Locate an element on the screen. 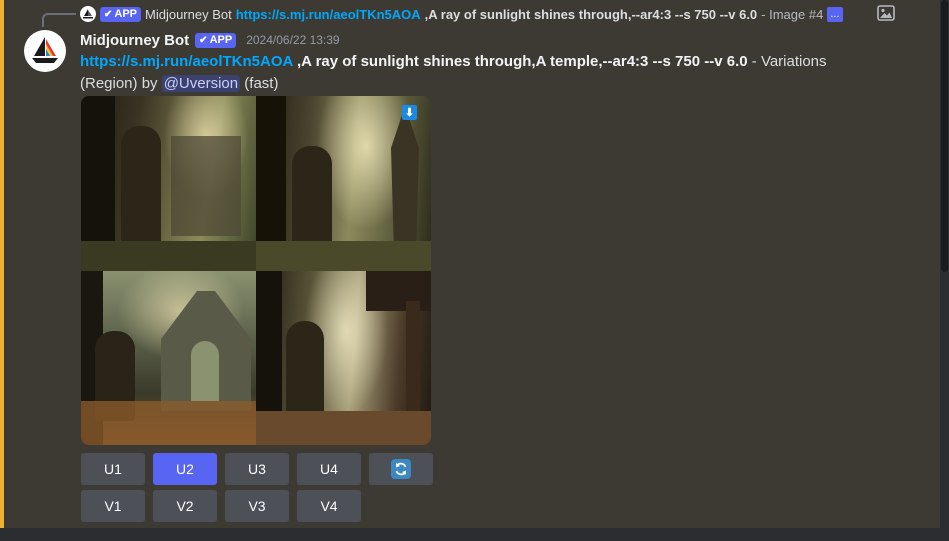  badge-label: APP is located at coordinates (221, 40).